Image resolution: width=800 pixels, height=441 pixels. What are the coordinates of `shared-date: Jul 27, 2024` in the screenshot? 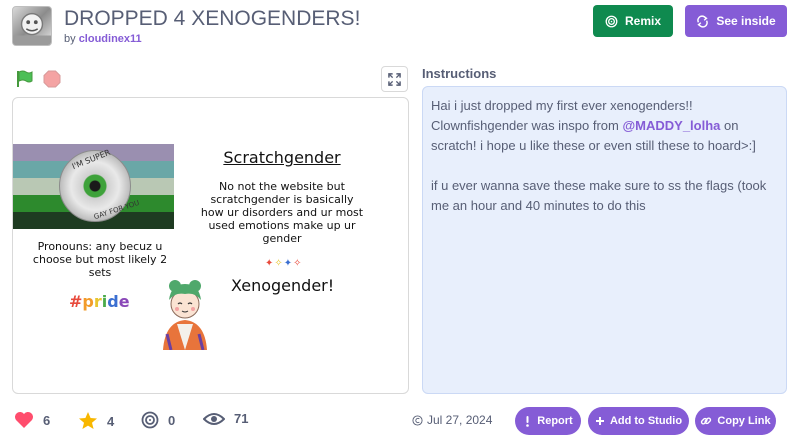 It's located at (452, 420).